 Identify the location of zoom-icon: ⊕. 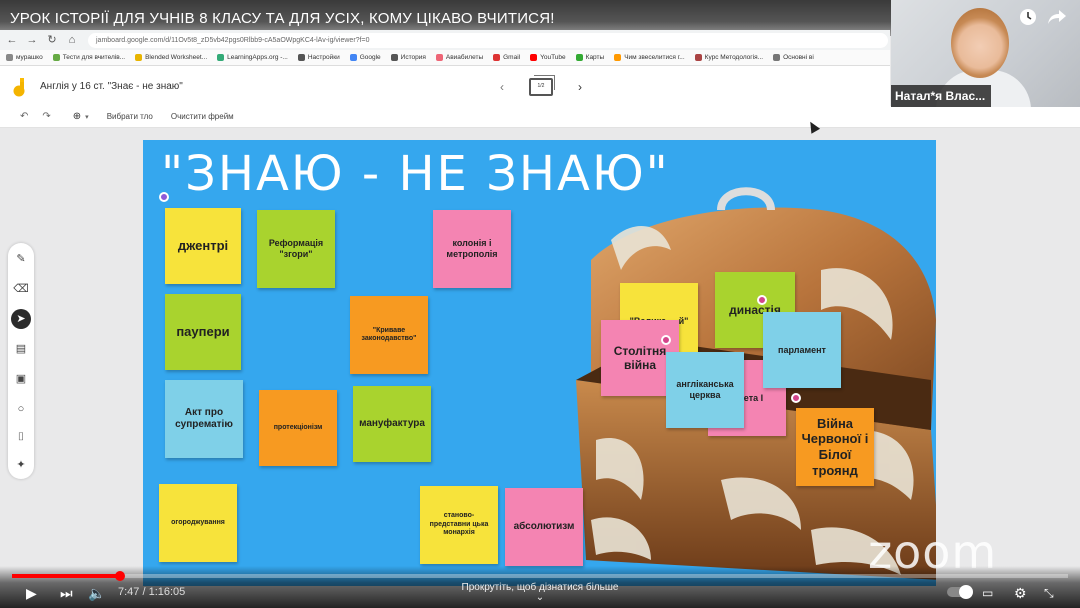
(77, 116).